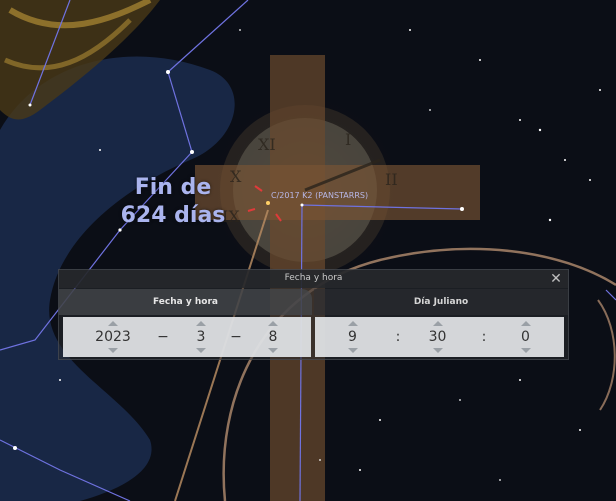  I want to click on minute-value: 30, so click(437, 337).